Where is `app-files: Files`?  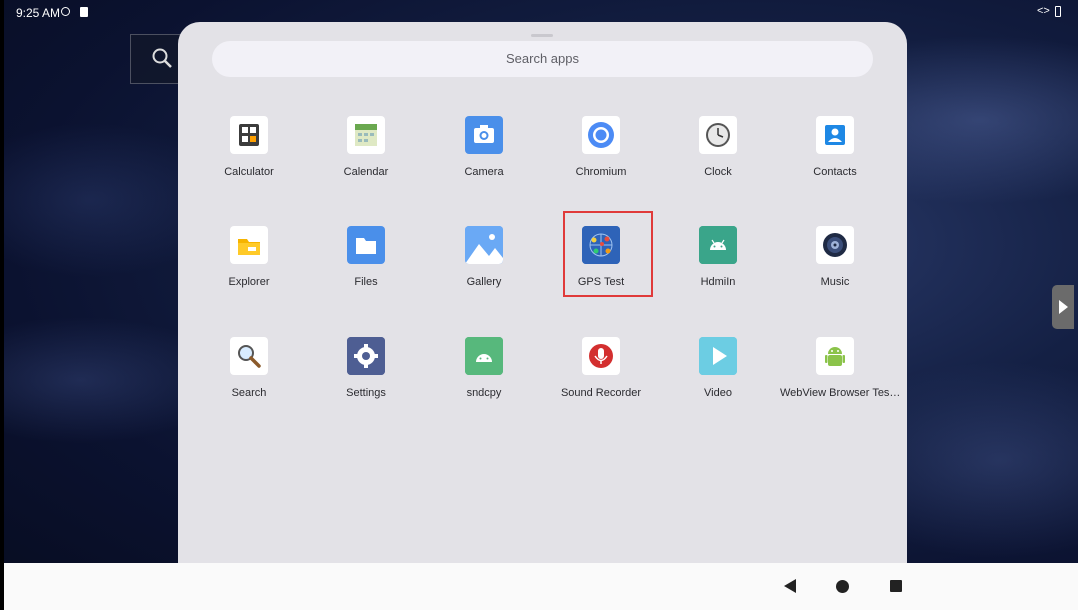 app-files: Files is located at coordinates (366, 257).